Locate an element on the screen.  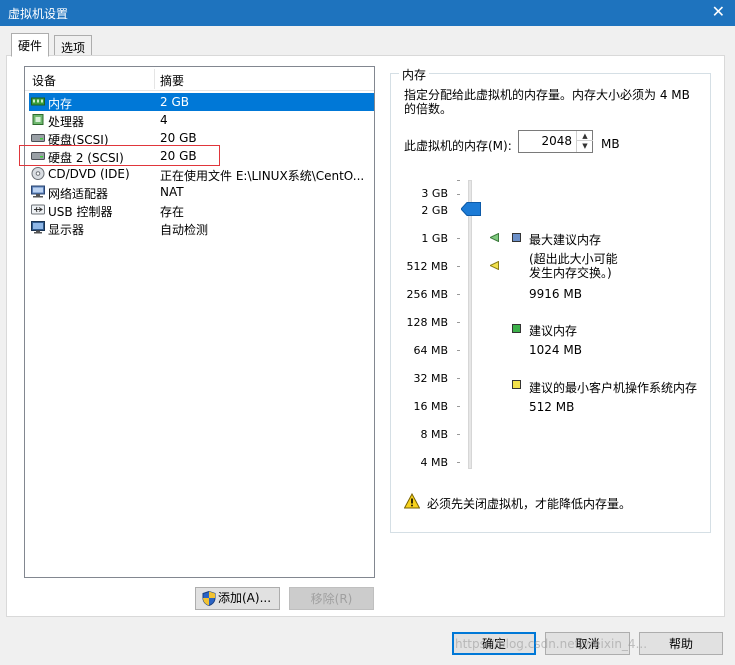
device-summary: 自动检测 is located at coordinates (184, 230).